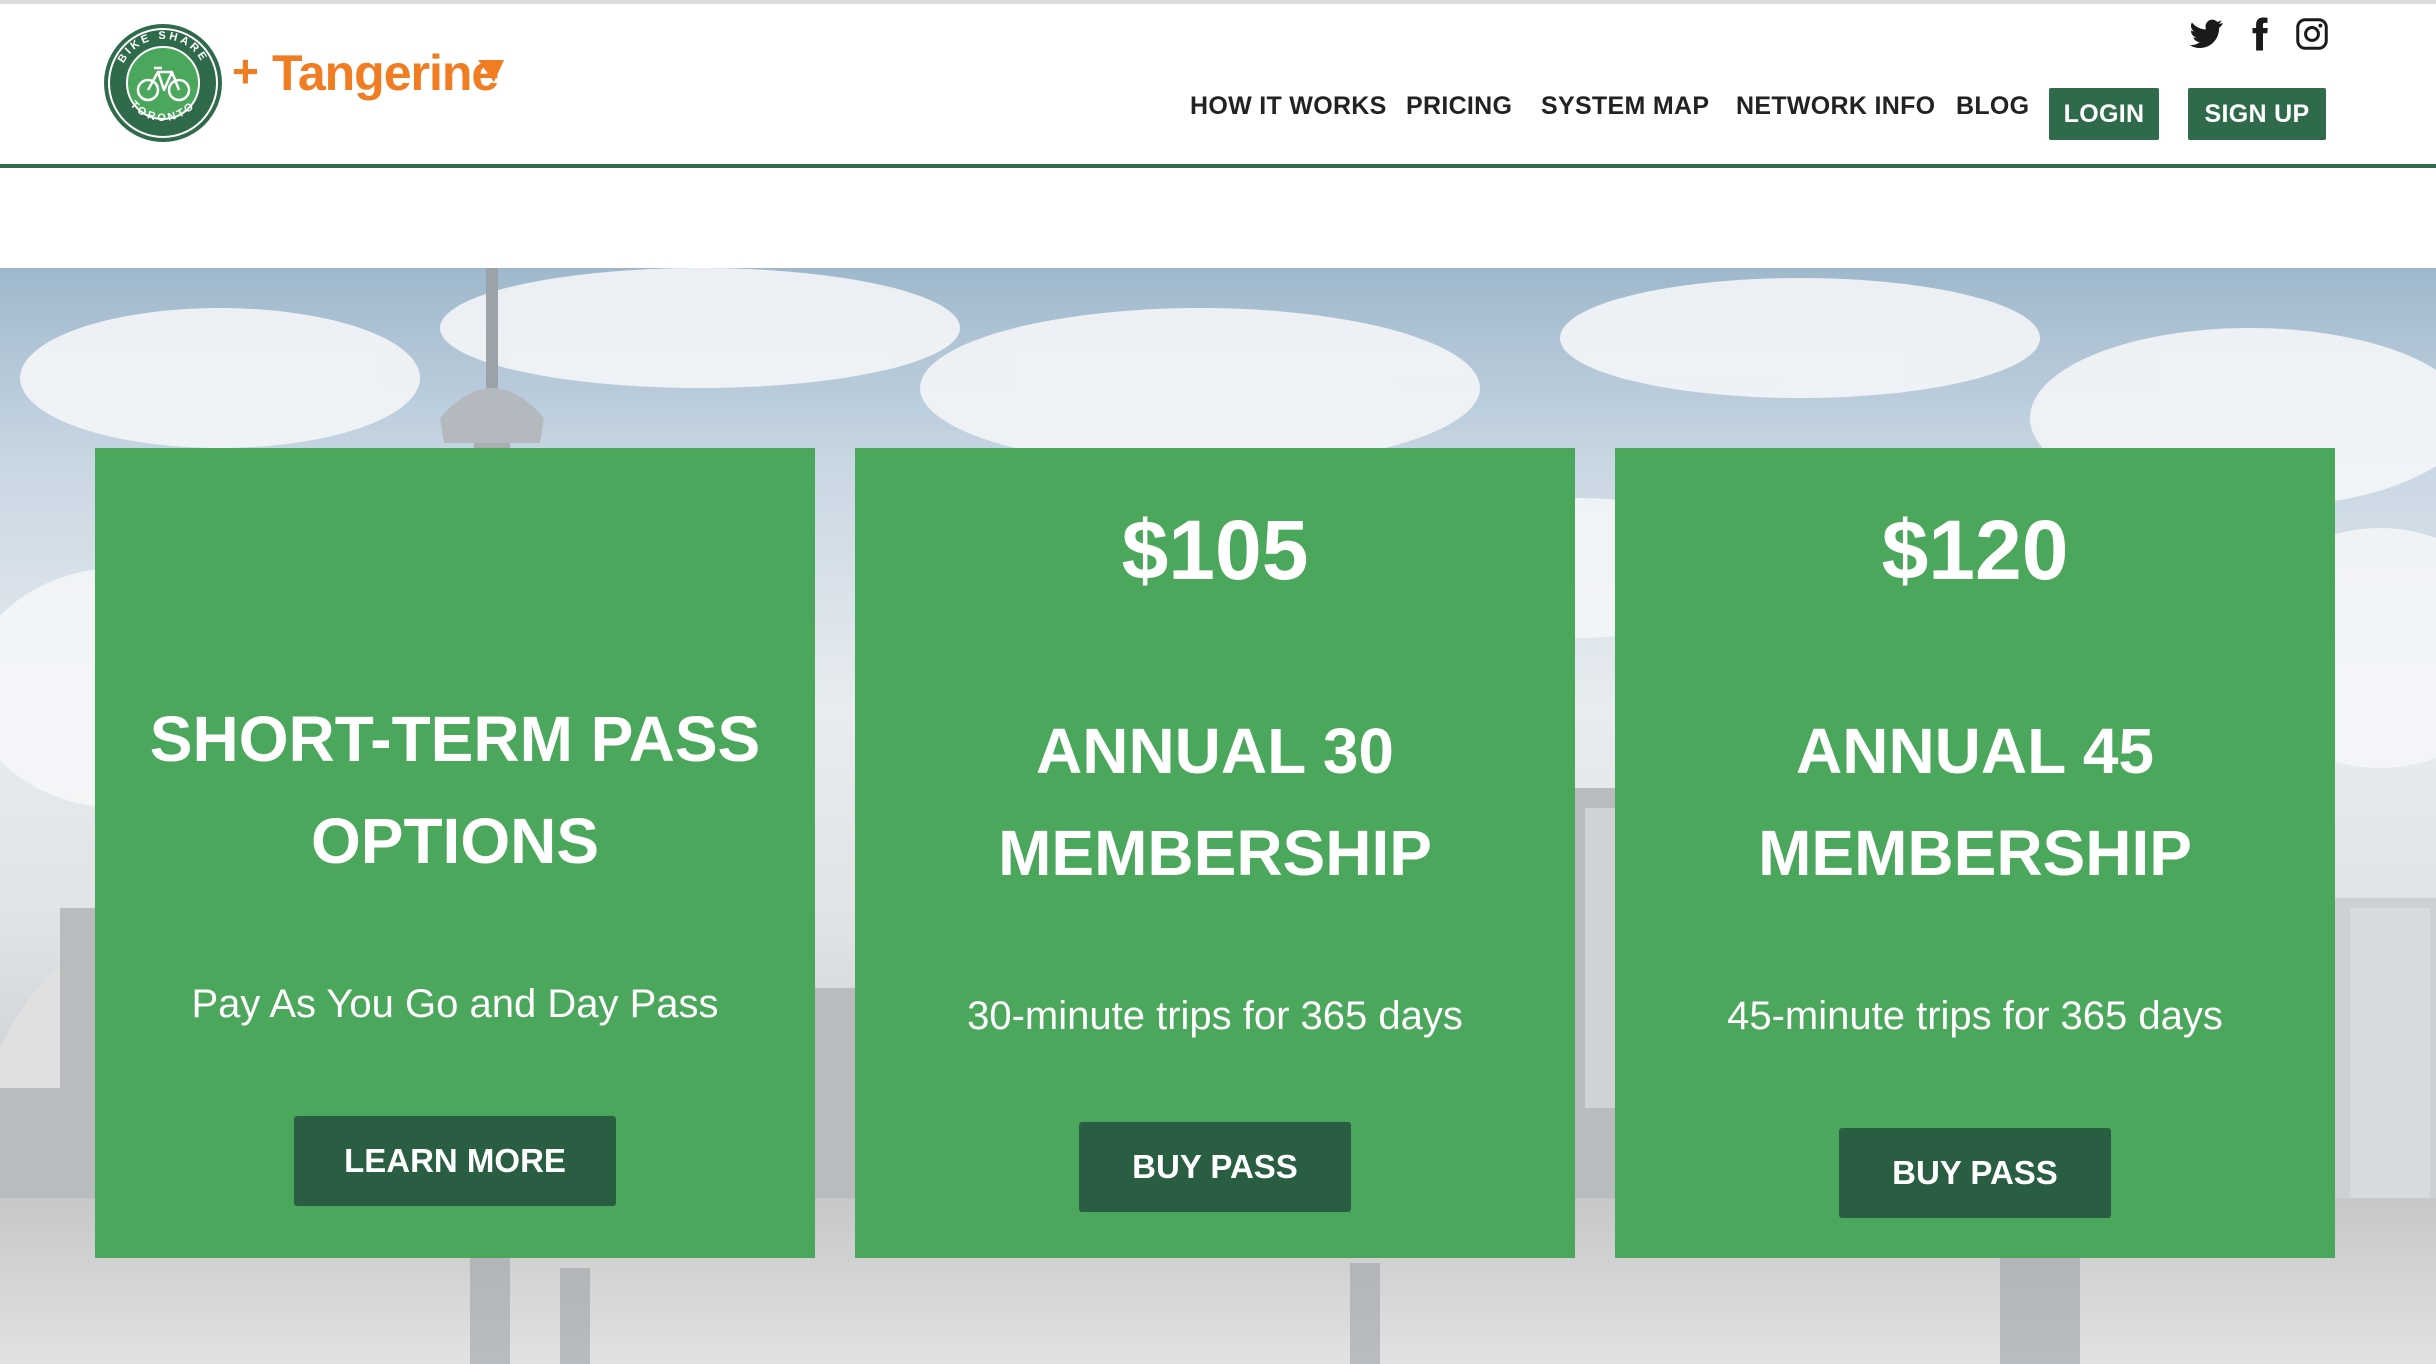 The image size is (2436, 1364). What do you see at coordinates (1215, 550) in the screenshot?
I see `card-price: $105` at bounding box center [1215, 550].